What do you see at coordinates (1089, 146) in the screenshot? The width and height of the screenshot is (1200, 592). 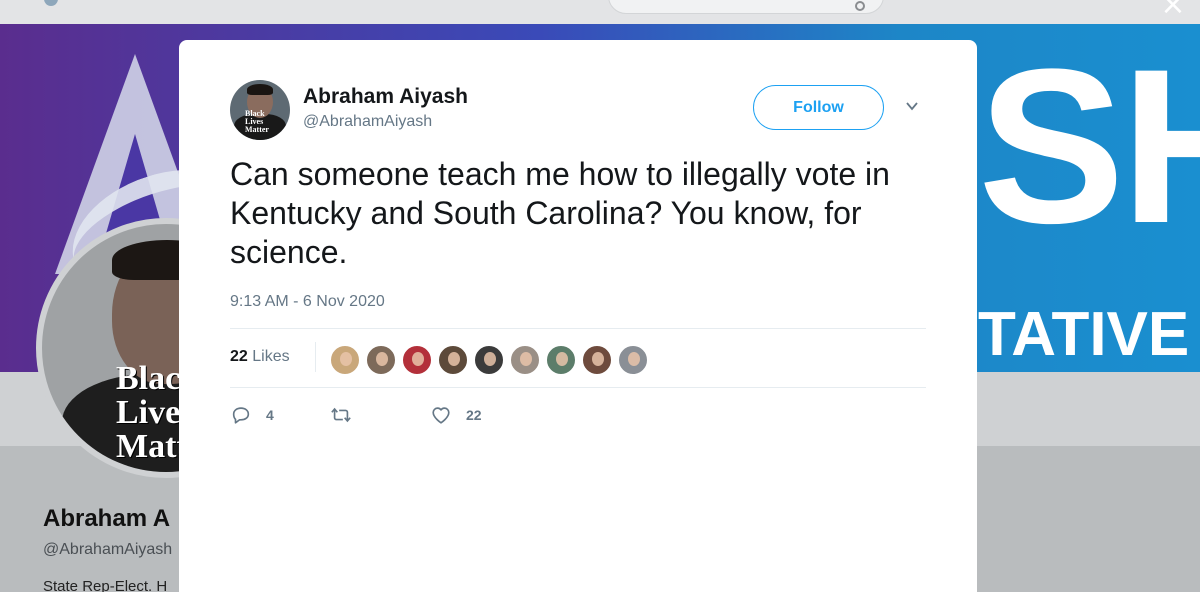 I see `banner-text-large: SH` at bounding box center [1089, 146].